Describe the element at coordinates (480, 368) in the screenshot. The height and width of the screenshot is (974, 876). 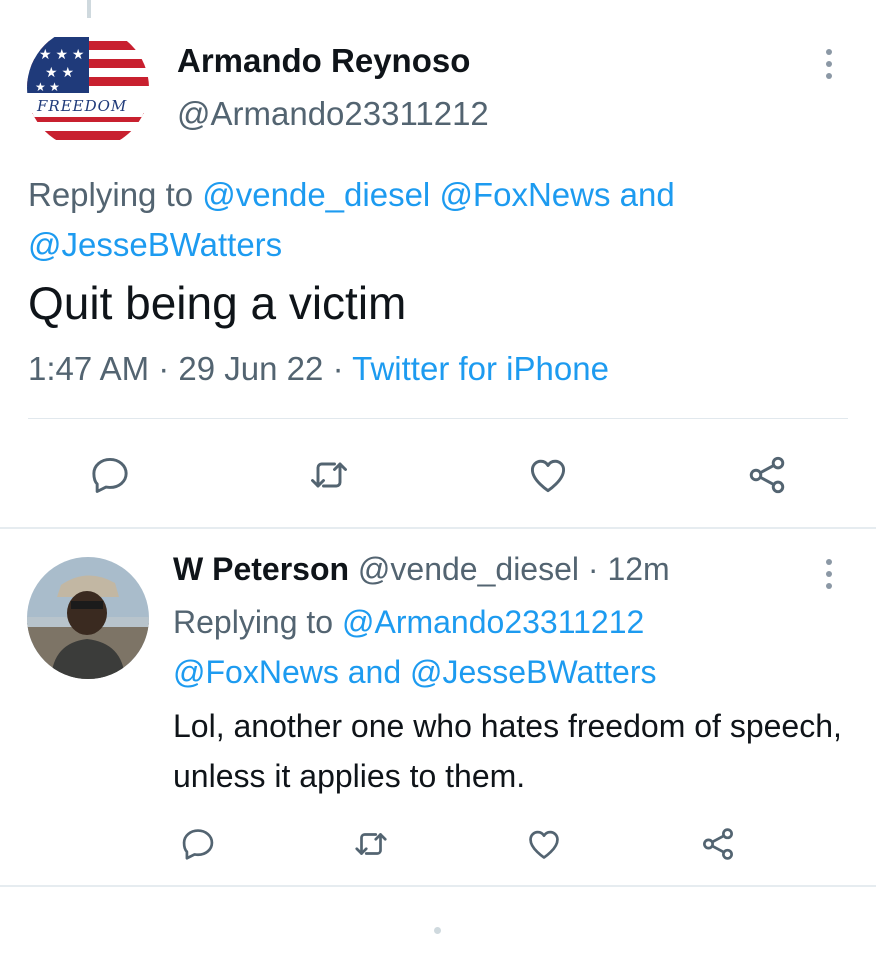
I see `tweet-source-link: Twitter for iPhone` at that location.